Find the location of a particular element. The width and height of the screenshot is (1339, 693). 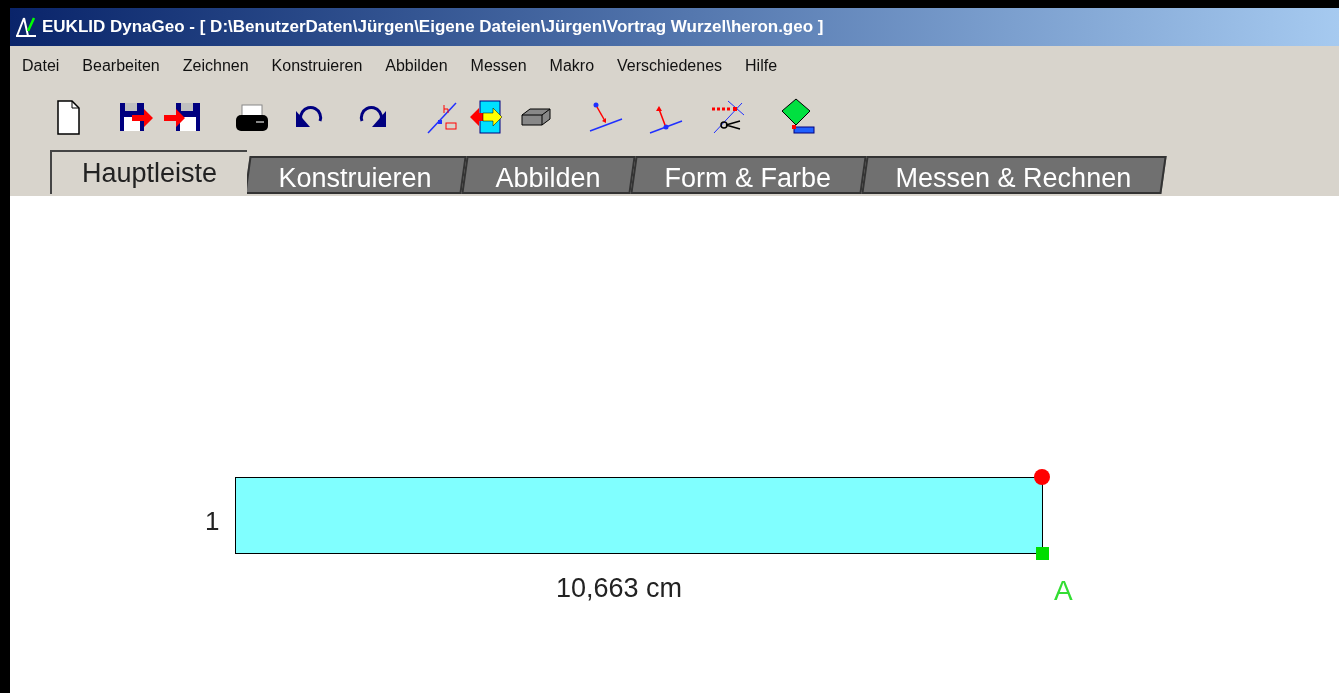

tab: Abbilden is located at coordinates (548, 175).